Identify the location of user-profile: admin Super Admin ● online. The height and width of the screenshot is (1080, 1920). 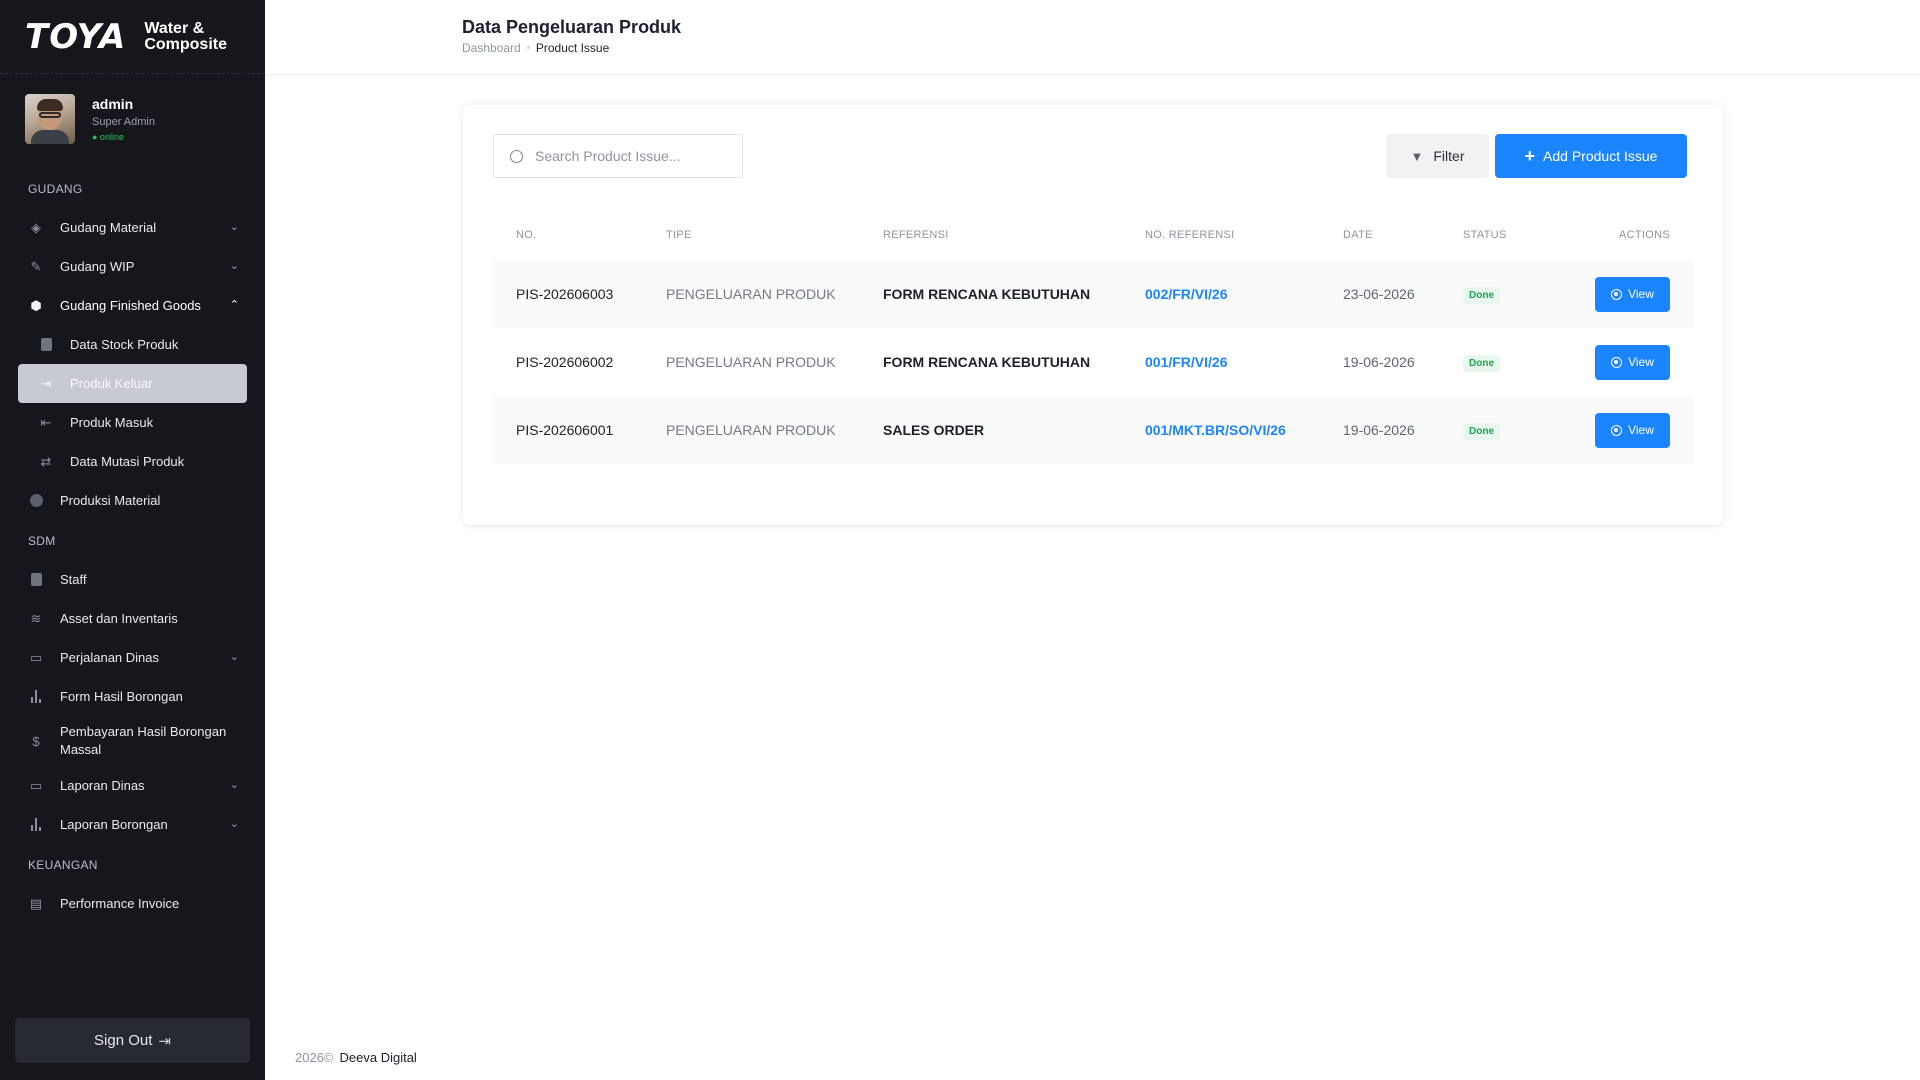
(132, 119).